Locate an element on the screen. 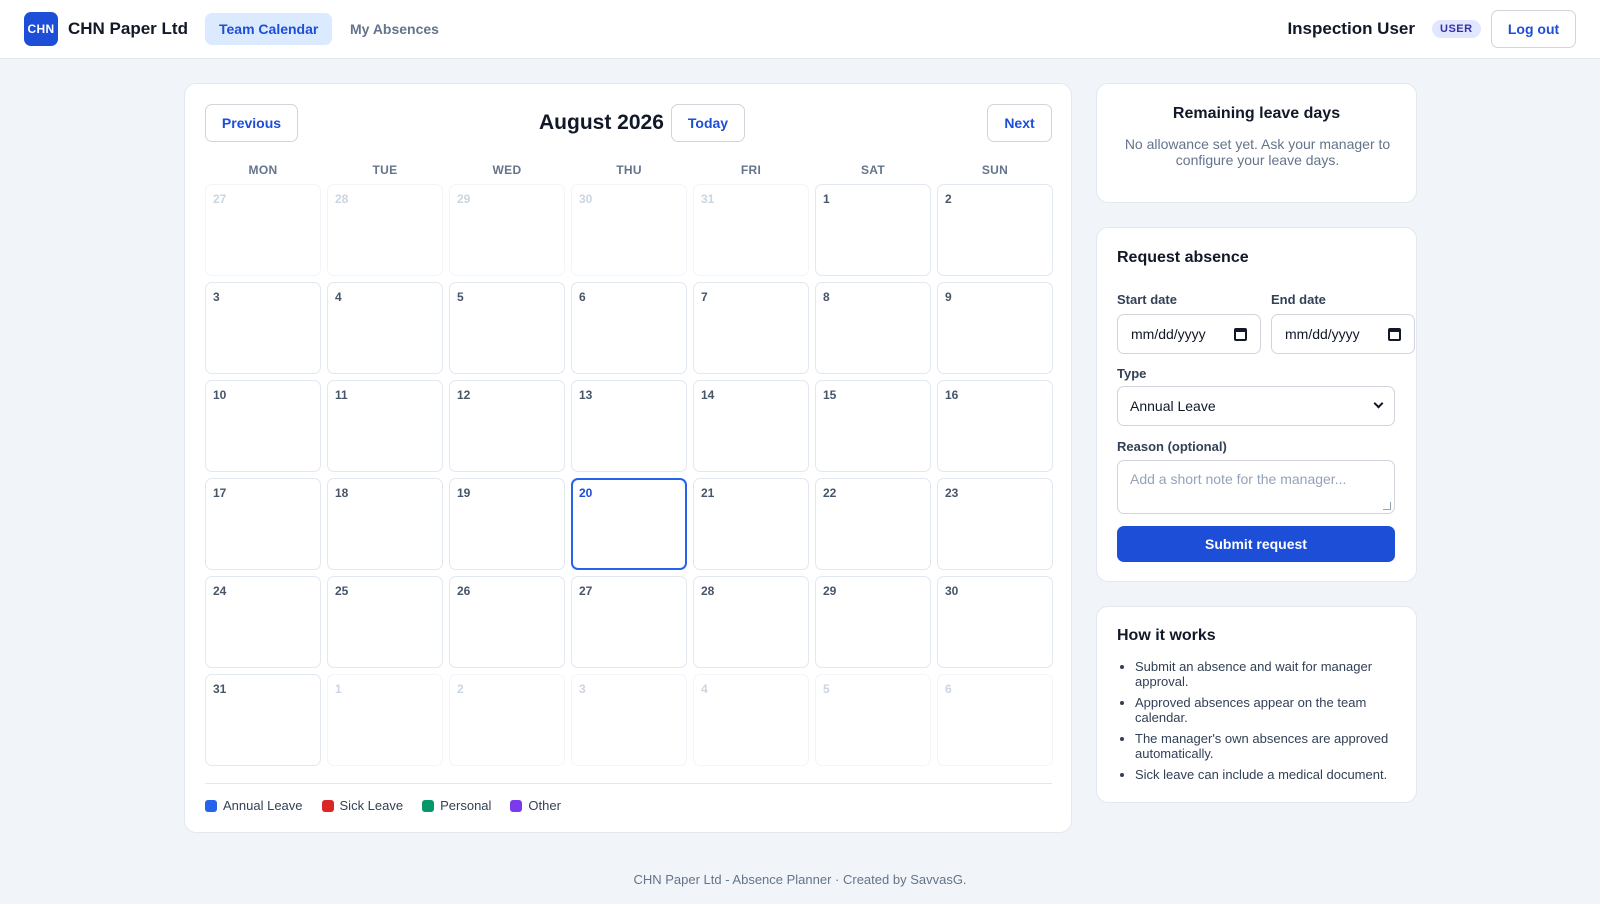 The width and height of the screenshot is (1600, 904). day-number: 21 is located at coordinates (708, 493).